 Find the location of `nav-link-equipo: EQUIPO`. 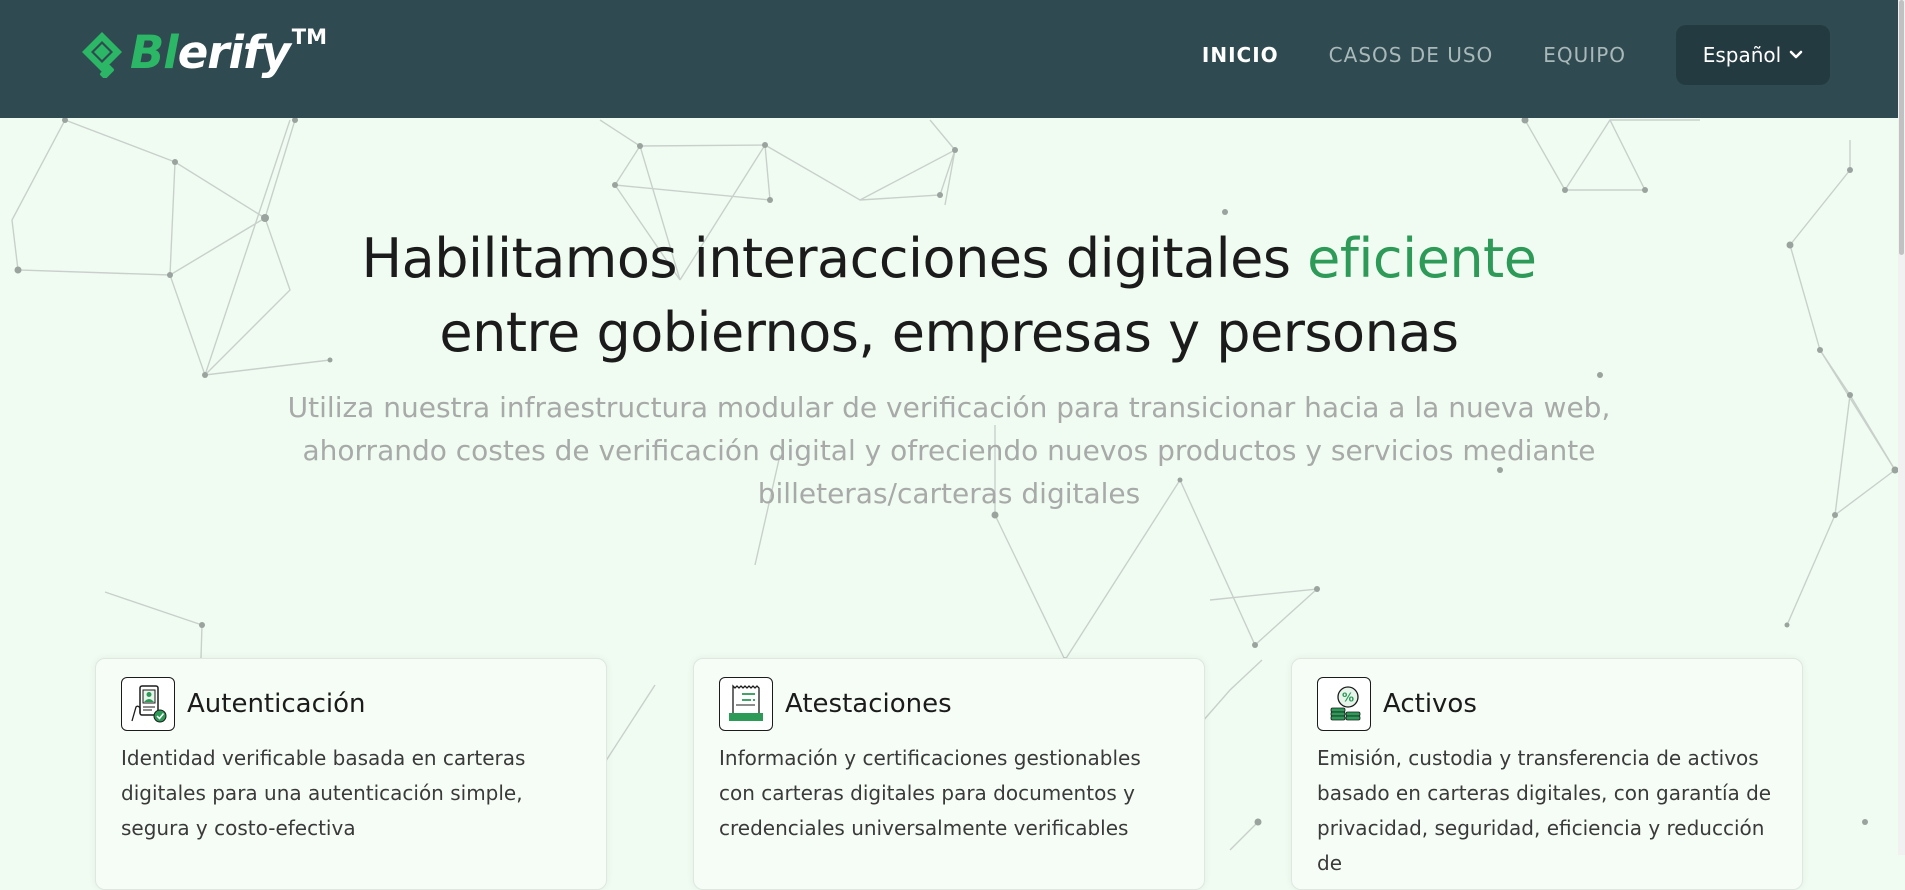

nav-link-equipo: EQUIPO is located at coordinates (1584, 55).